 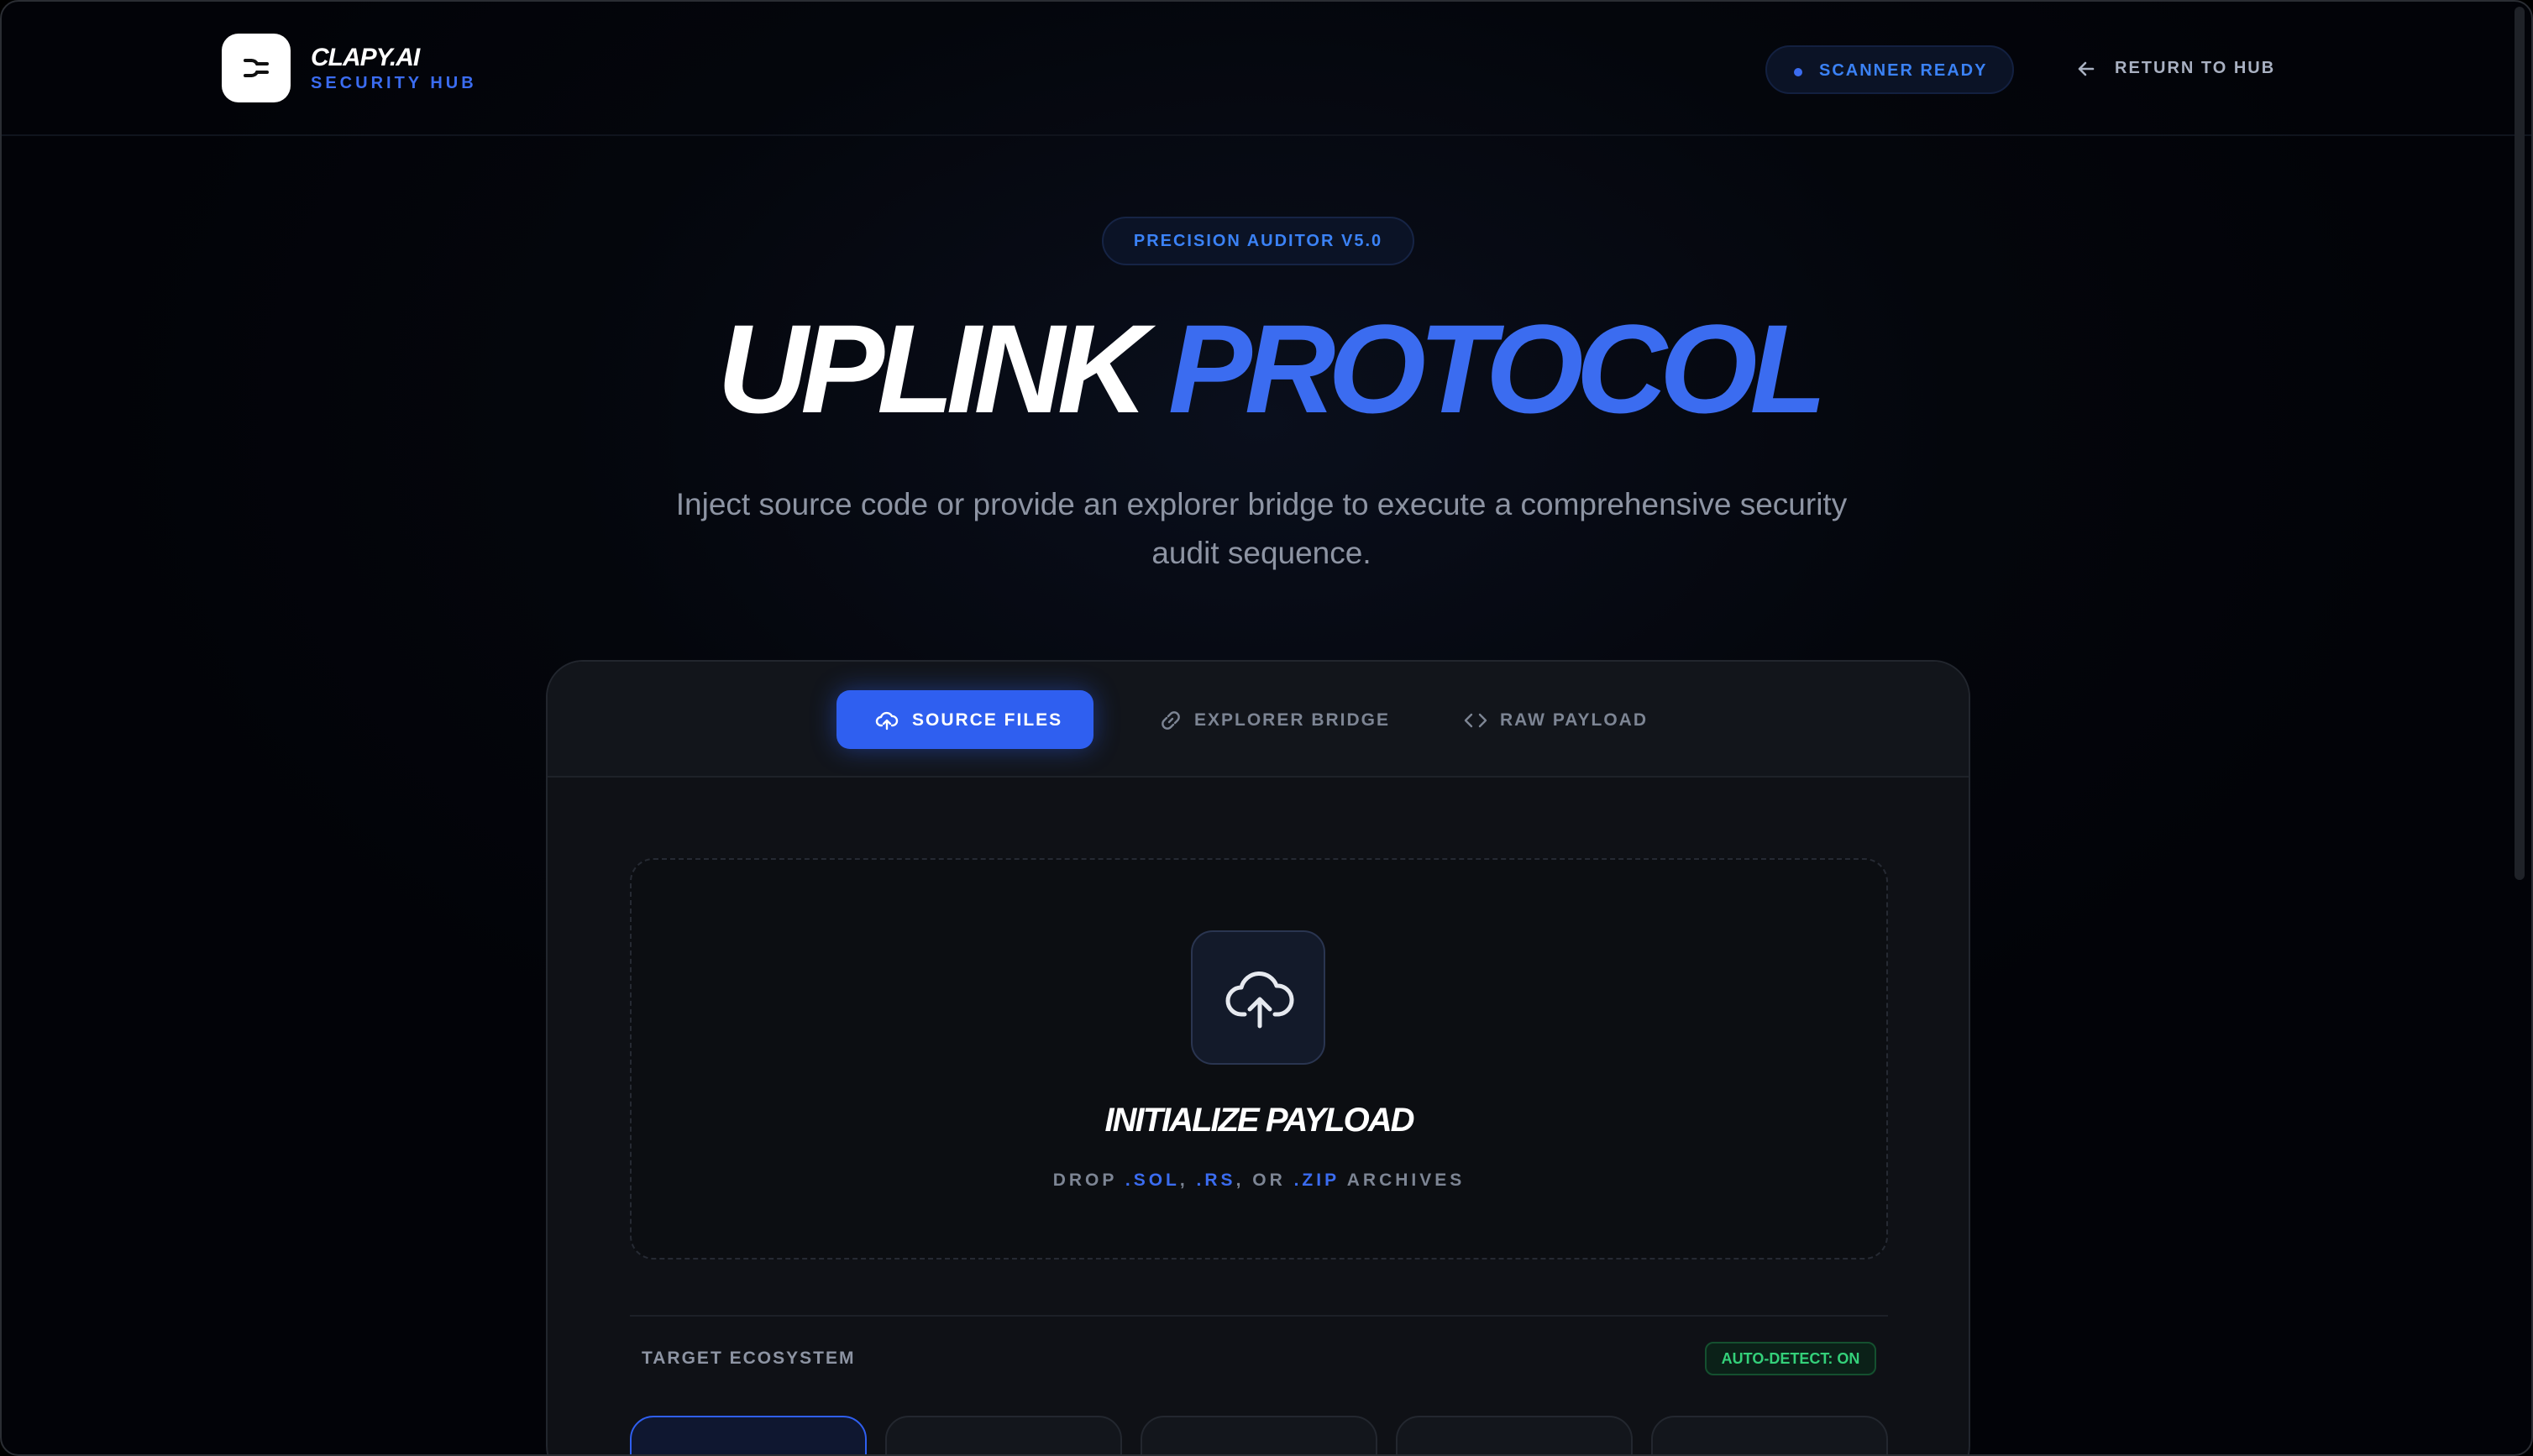 I want to click on target-ecosystem-label: TARGET ECOSYSTEM, so click(x=749, y=1358).